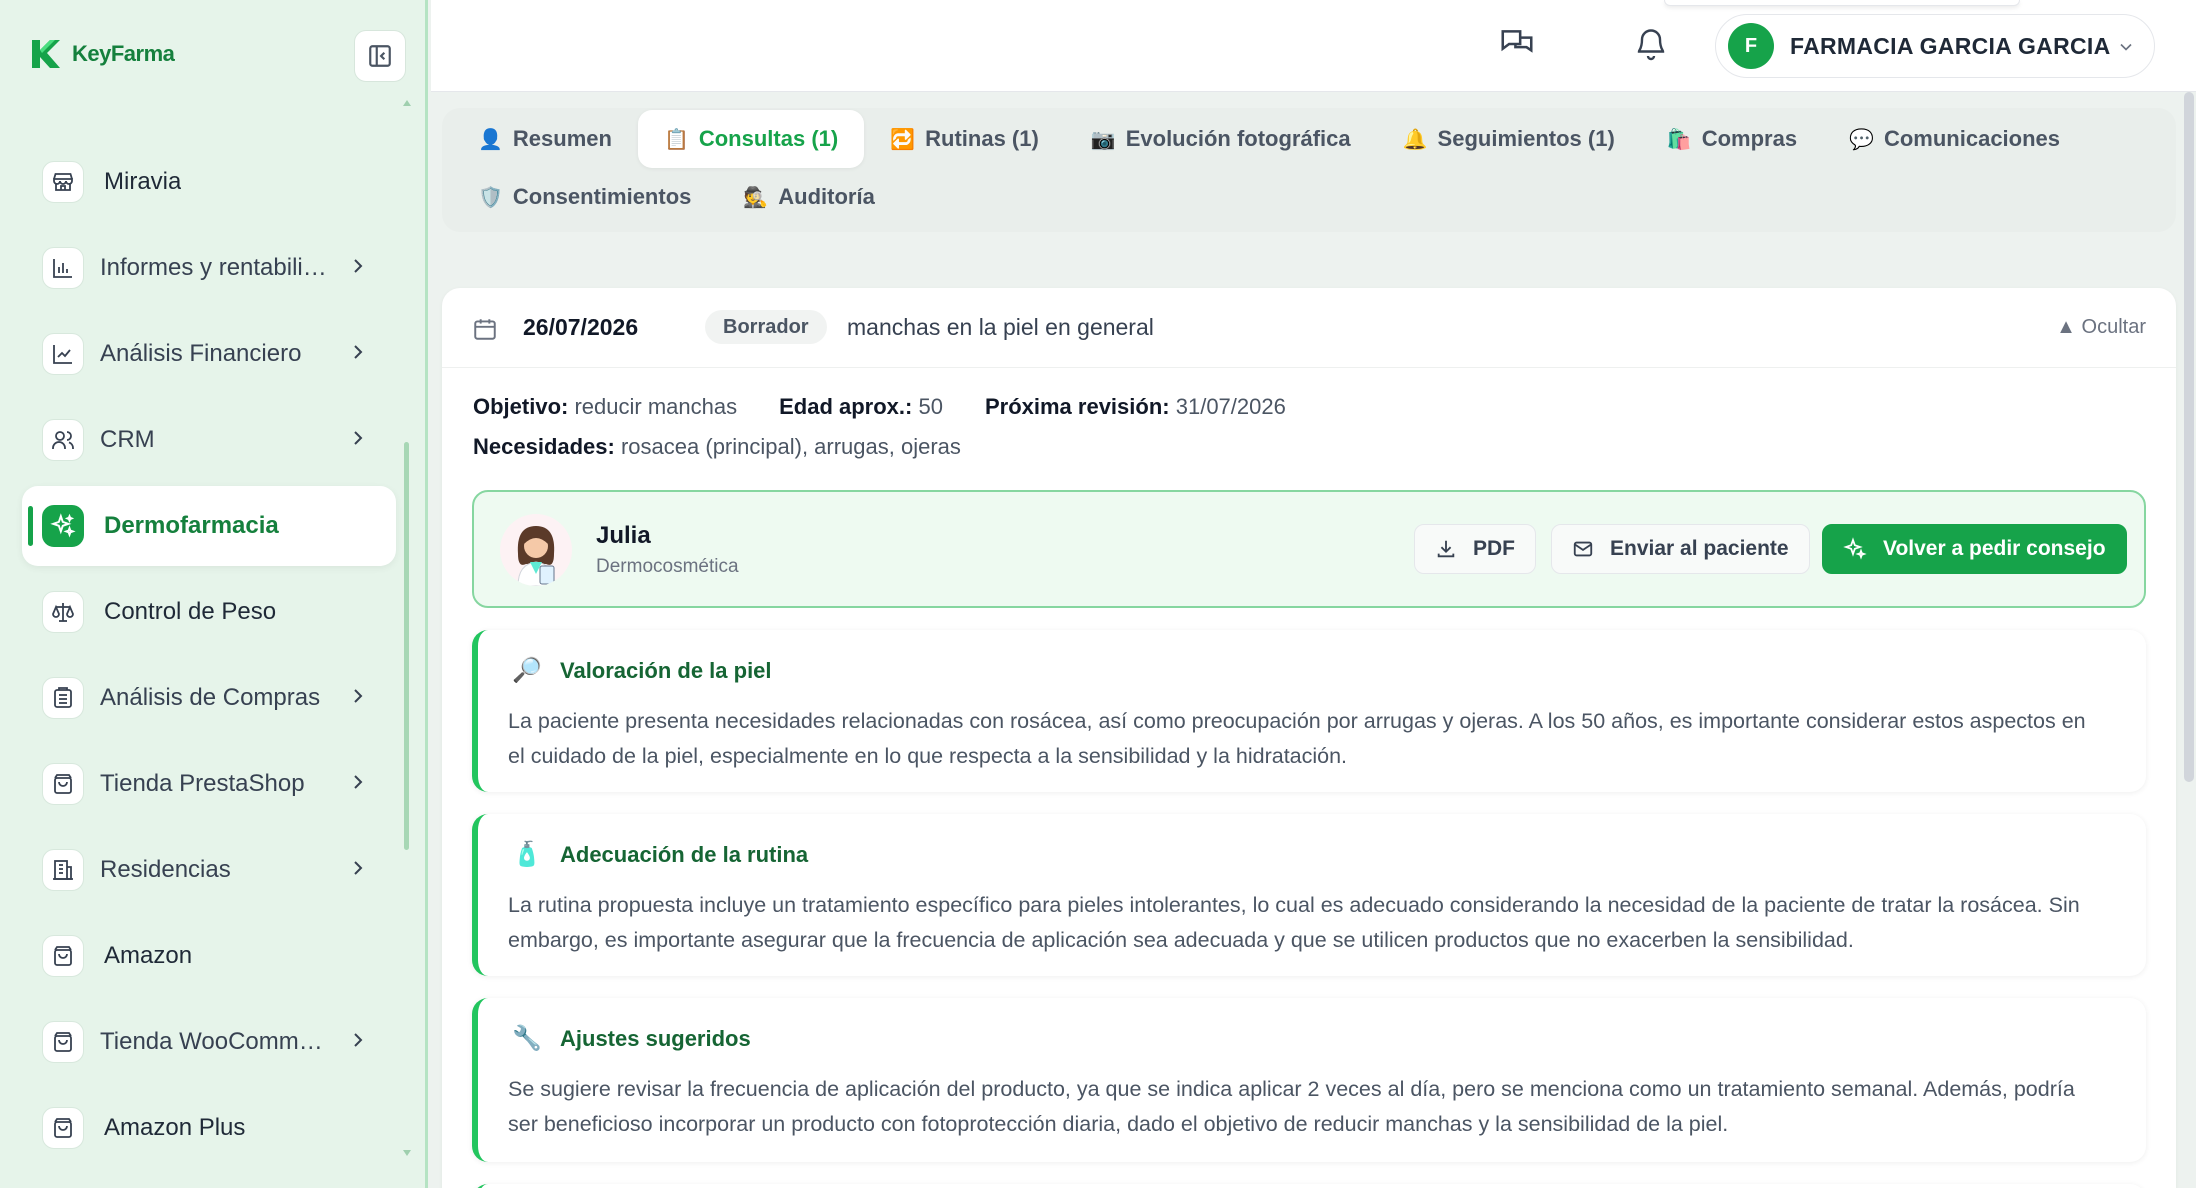  I want to click on sidebar-toggle-icon, so click(380, 56).